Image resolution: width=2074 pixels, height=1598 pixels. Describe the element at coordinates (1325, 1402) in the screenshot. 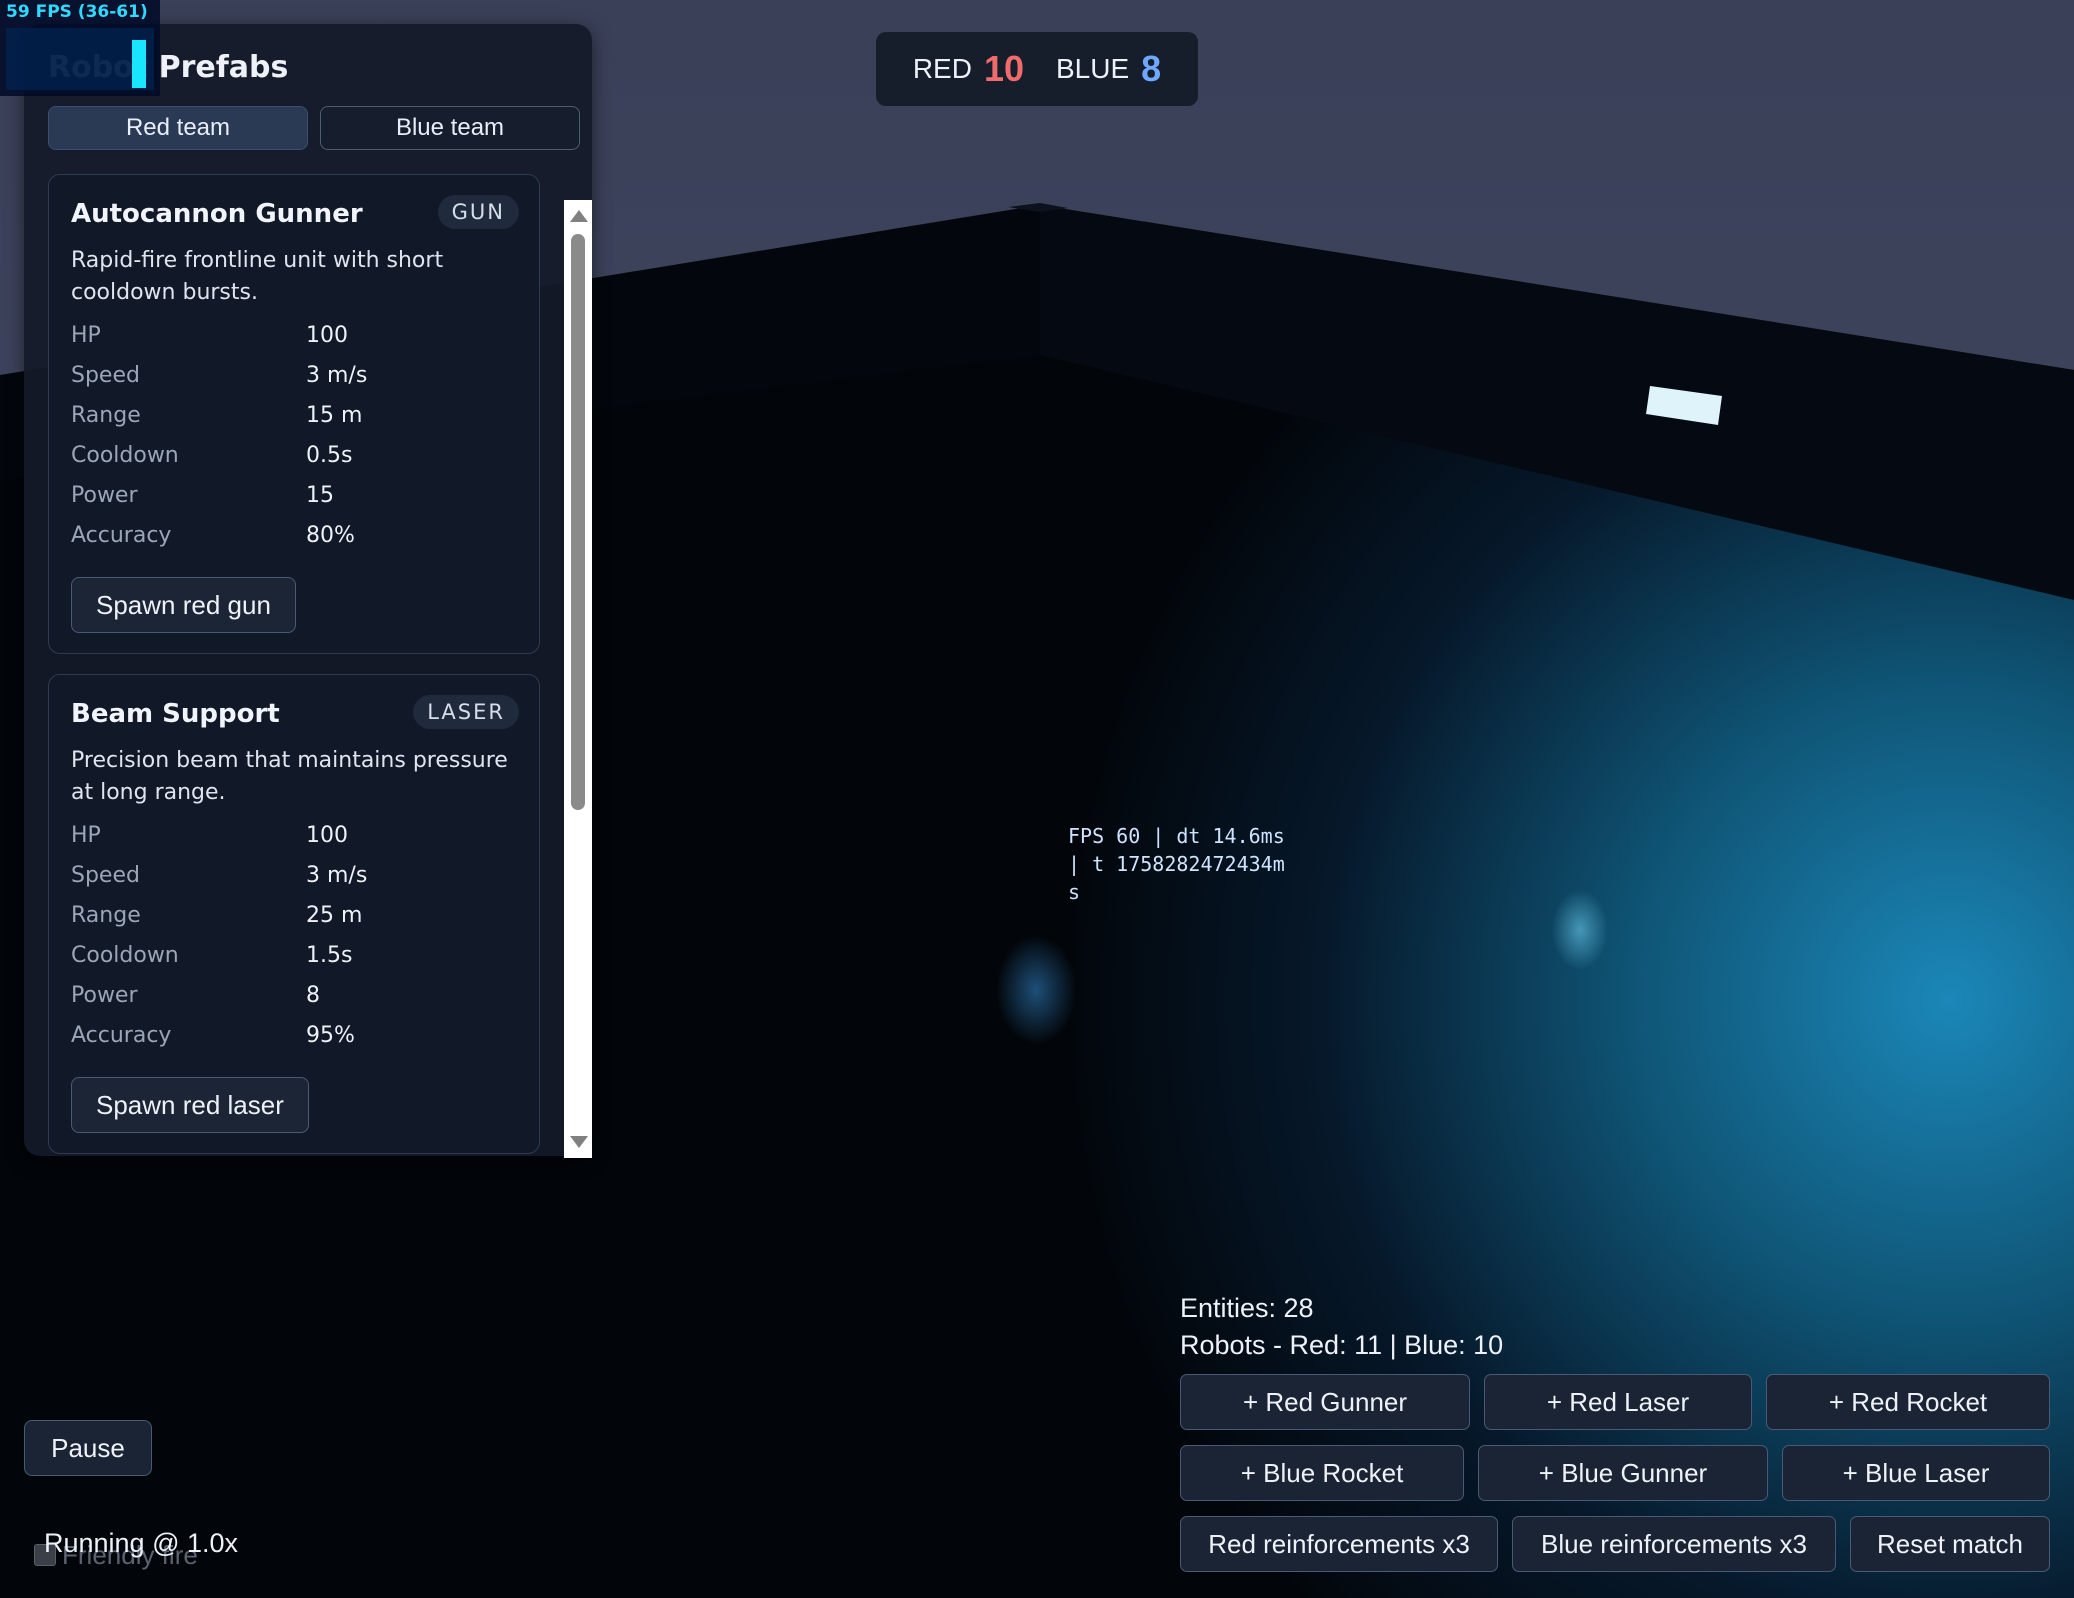

I see `add-red-gunner-button: + Red Gunner` at that location.